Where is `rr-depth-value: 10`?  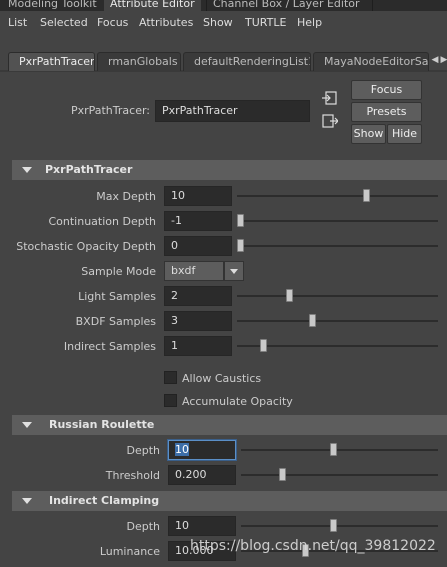
rr-depth-value: 10 is located at coordinates (182, 449).